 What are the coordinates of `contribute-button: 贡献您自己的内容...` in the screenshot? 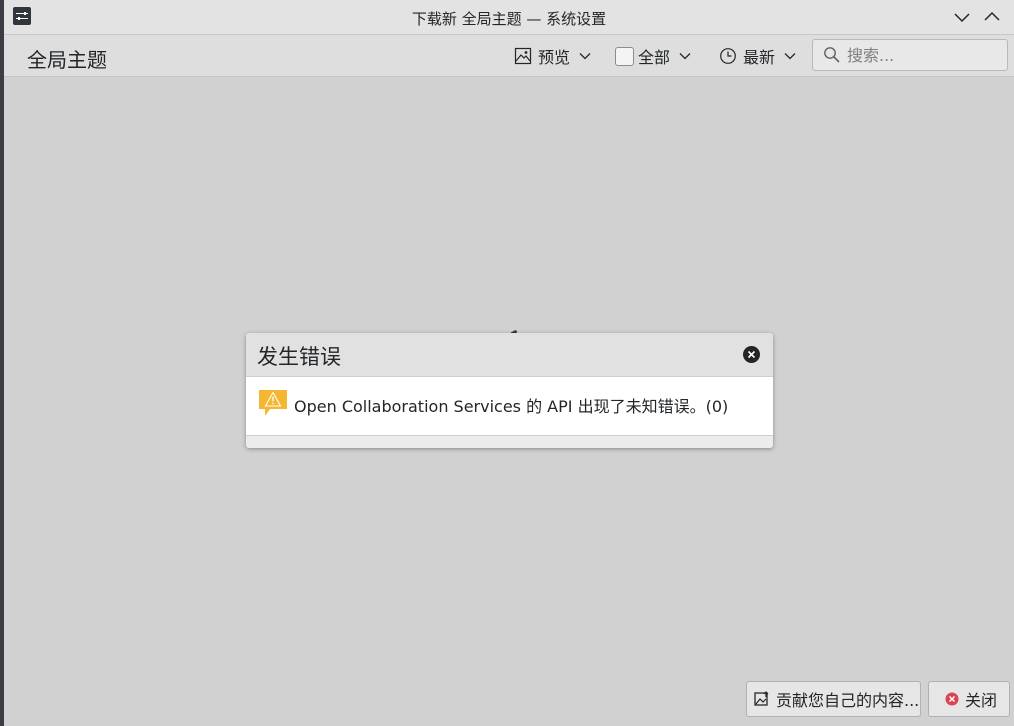 It's located at (833, 699).